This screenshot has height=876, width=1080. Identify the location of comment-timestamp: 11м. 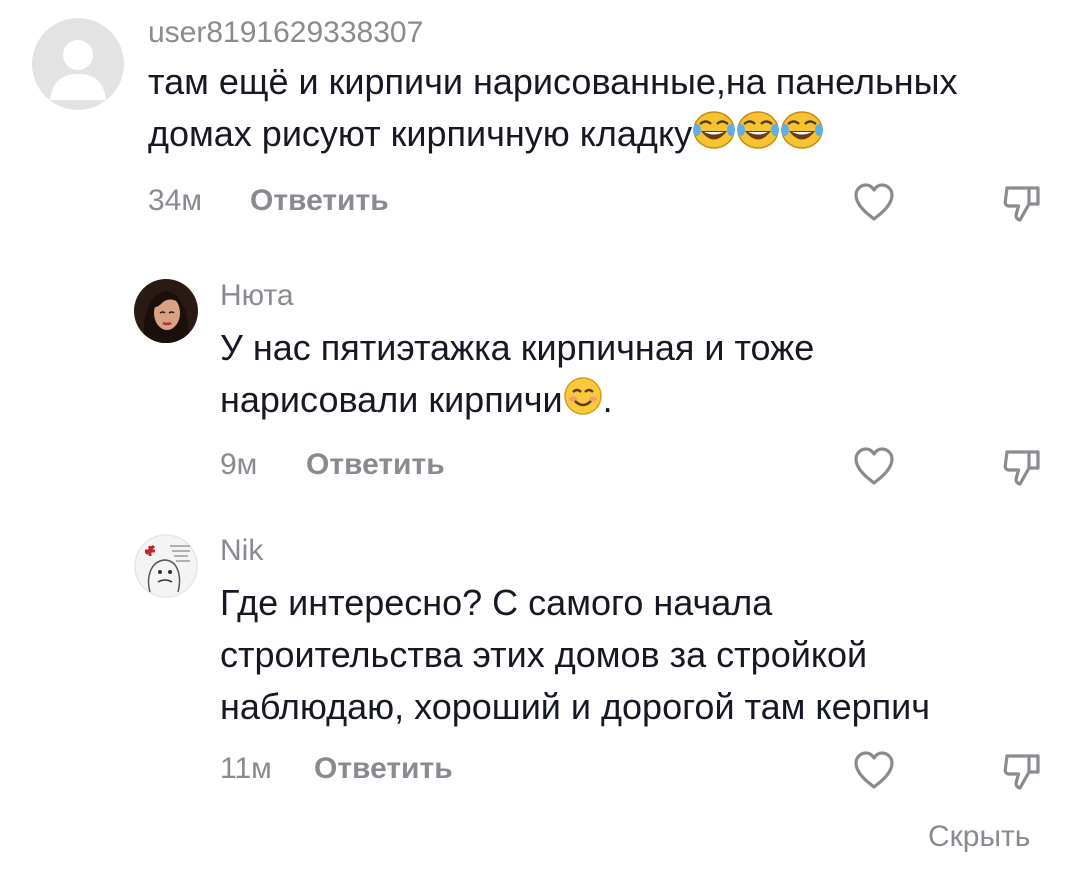
(246, 768).